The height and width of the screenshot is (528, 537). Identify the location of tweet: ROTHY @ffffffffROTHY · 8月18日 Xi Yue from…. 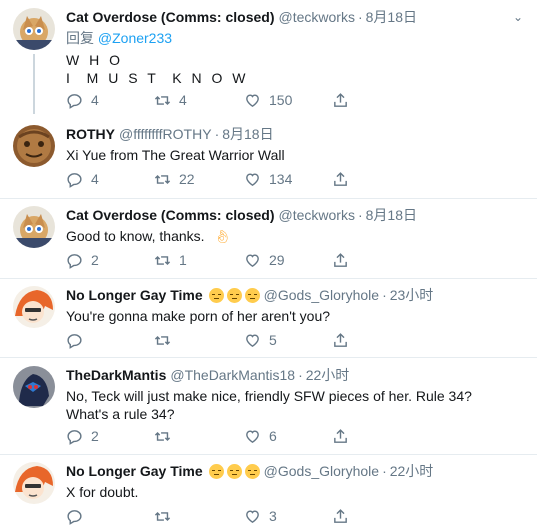
(268, 161).